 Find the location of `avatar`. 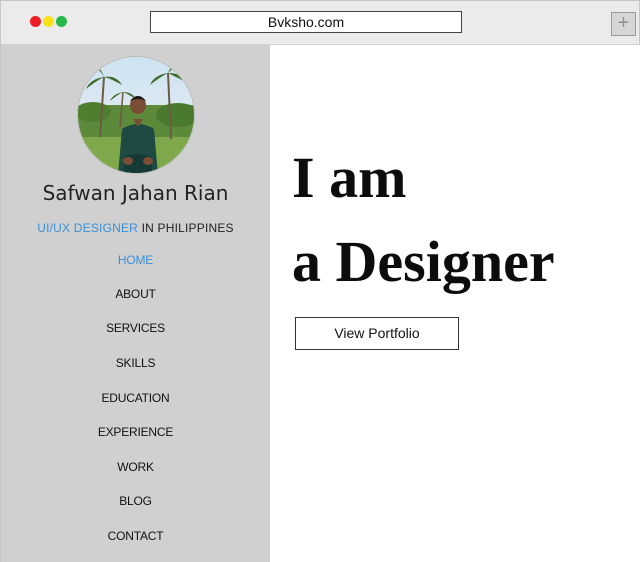

avatar is located at coordinates (136, 115).